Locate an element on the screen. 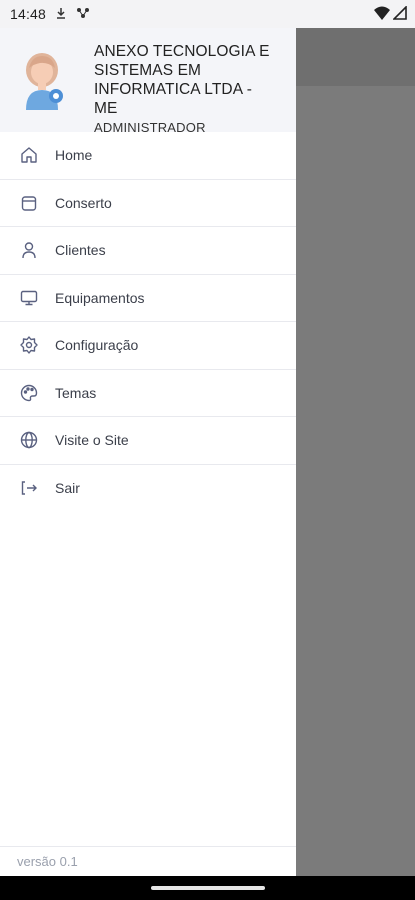 Image resolution: width=415 pixels, height=900 pixels. menu-item-label: Clientes is located at coordinates (80, 250).